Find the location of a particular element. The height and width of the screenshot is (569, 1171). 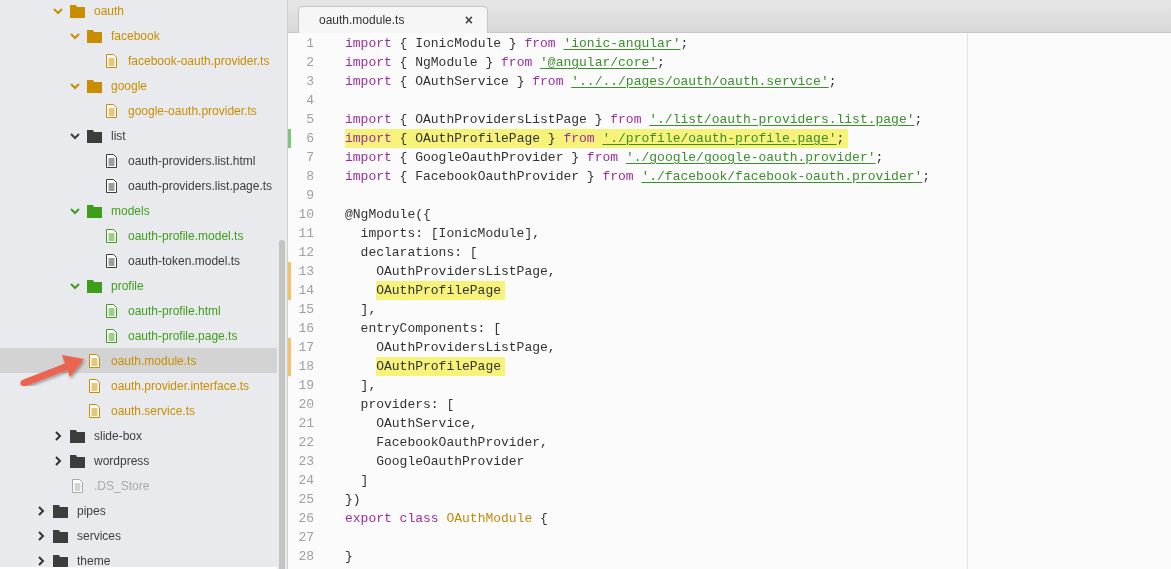

folder-item: wordpress is located at coordinates (138, 460).